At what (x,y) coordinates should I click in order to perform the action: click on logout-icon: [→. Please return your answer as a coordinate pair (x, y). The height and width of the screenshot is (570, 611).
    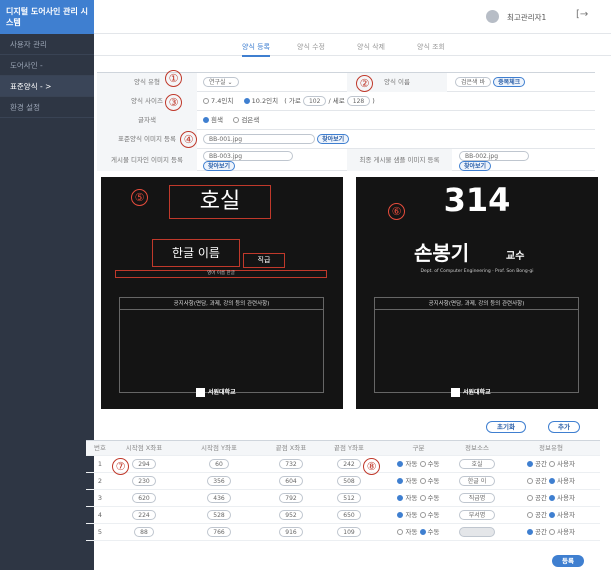
    Looking at the image, I should click on (582, 14).